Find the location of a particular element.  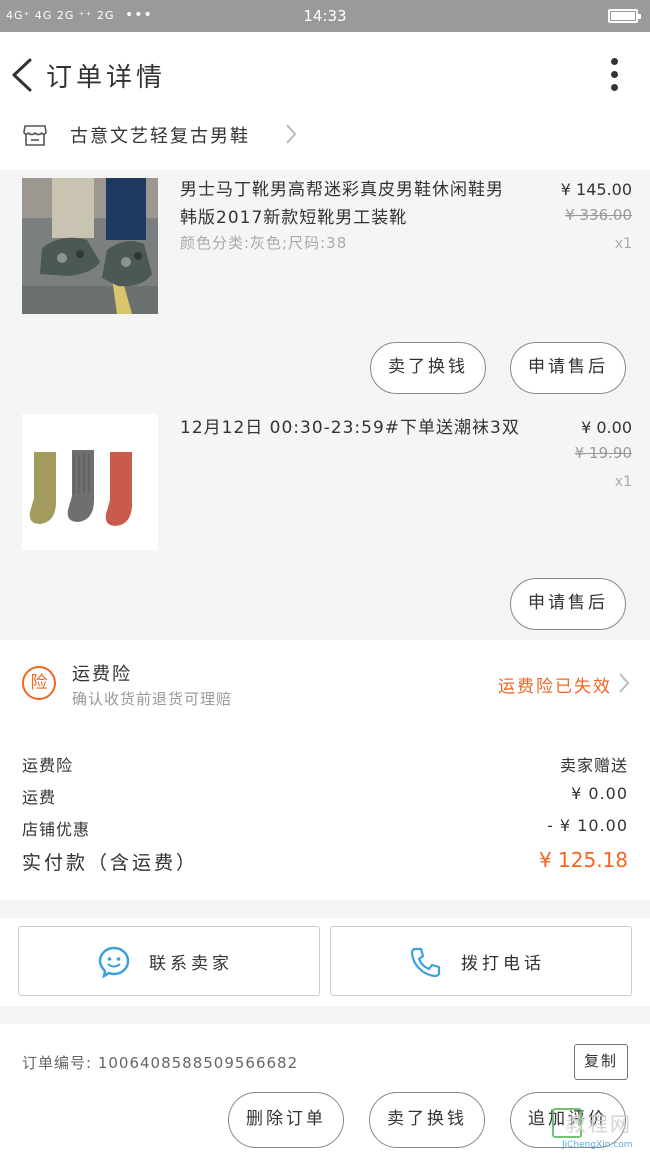

delete-order-button: 删除订单 is located at coordinates (286, 1120).